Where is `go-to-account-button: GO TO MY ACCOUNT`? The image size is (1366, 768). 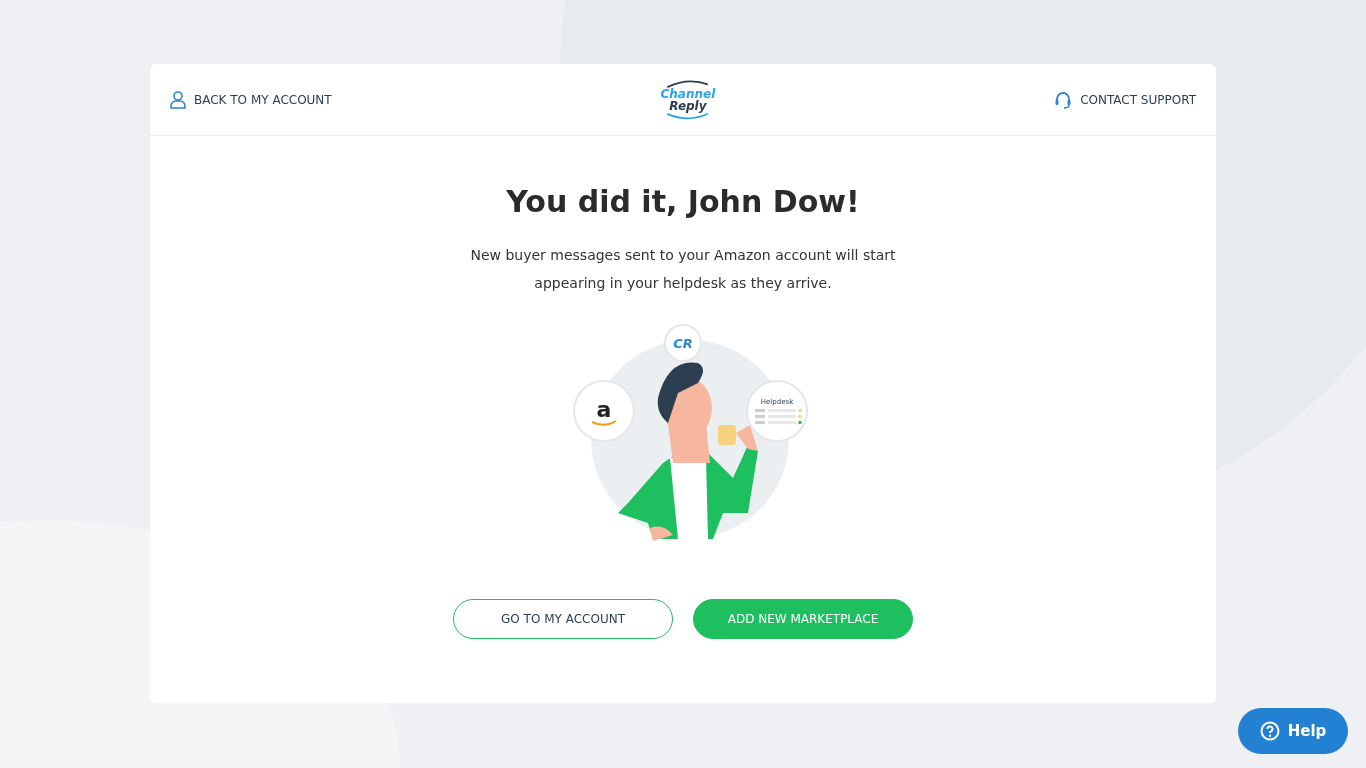 go-to-account-button: GO TO MY ACCOUNT is located at coordinates (563, 619).